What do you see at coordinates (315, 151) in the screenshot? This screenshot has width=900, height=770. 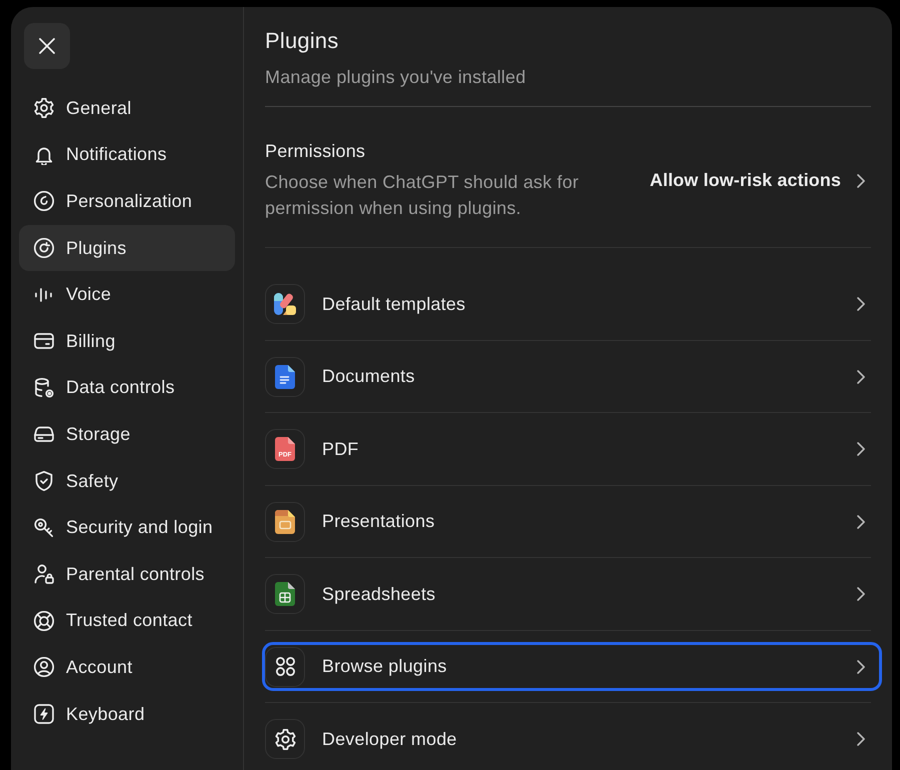 I see `section-title: Permissions` at bounding box center [315, 151].